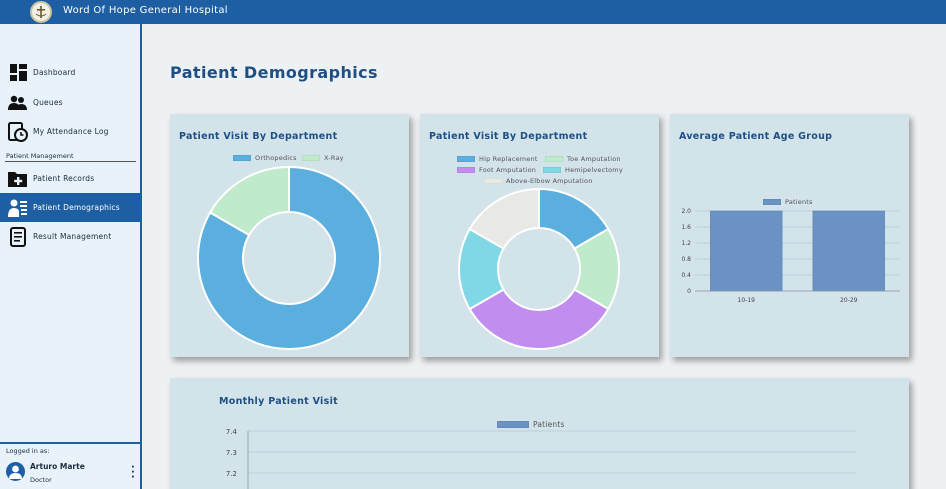 The width and height of the screenshot is (946, 489). What do you see at coordinates (231, 453) in the screenshot?
I see `y-tick-label: 7.3` at bounding box center [231, 453].